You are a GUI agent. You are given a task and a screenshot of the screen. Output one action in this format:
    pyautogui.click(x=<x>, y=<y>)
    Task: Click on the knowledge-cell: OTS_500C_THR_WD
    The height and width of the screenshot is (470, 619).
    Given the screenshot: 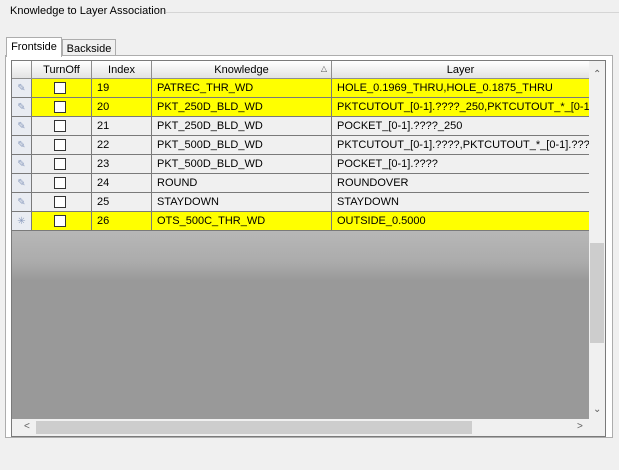 What is the action you would take?
    pyautogui.click(x=242, y=221)
    